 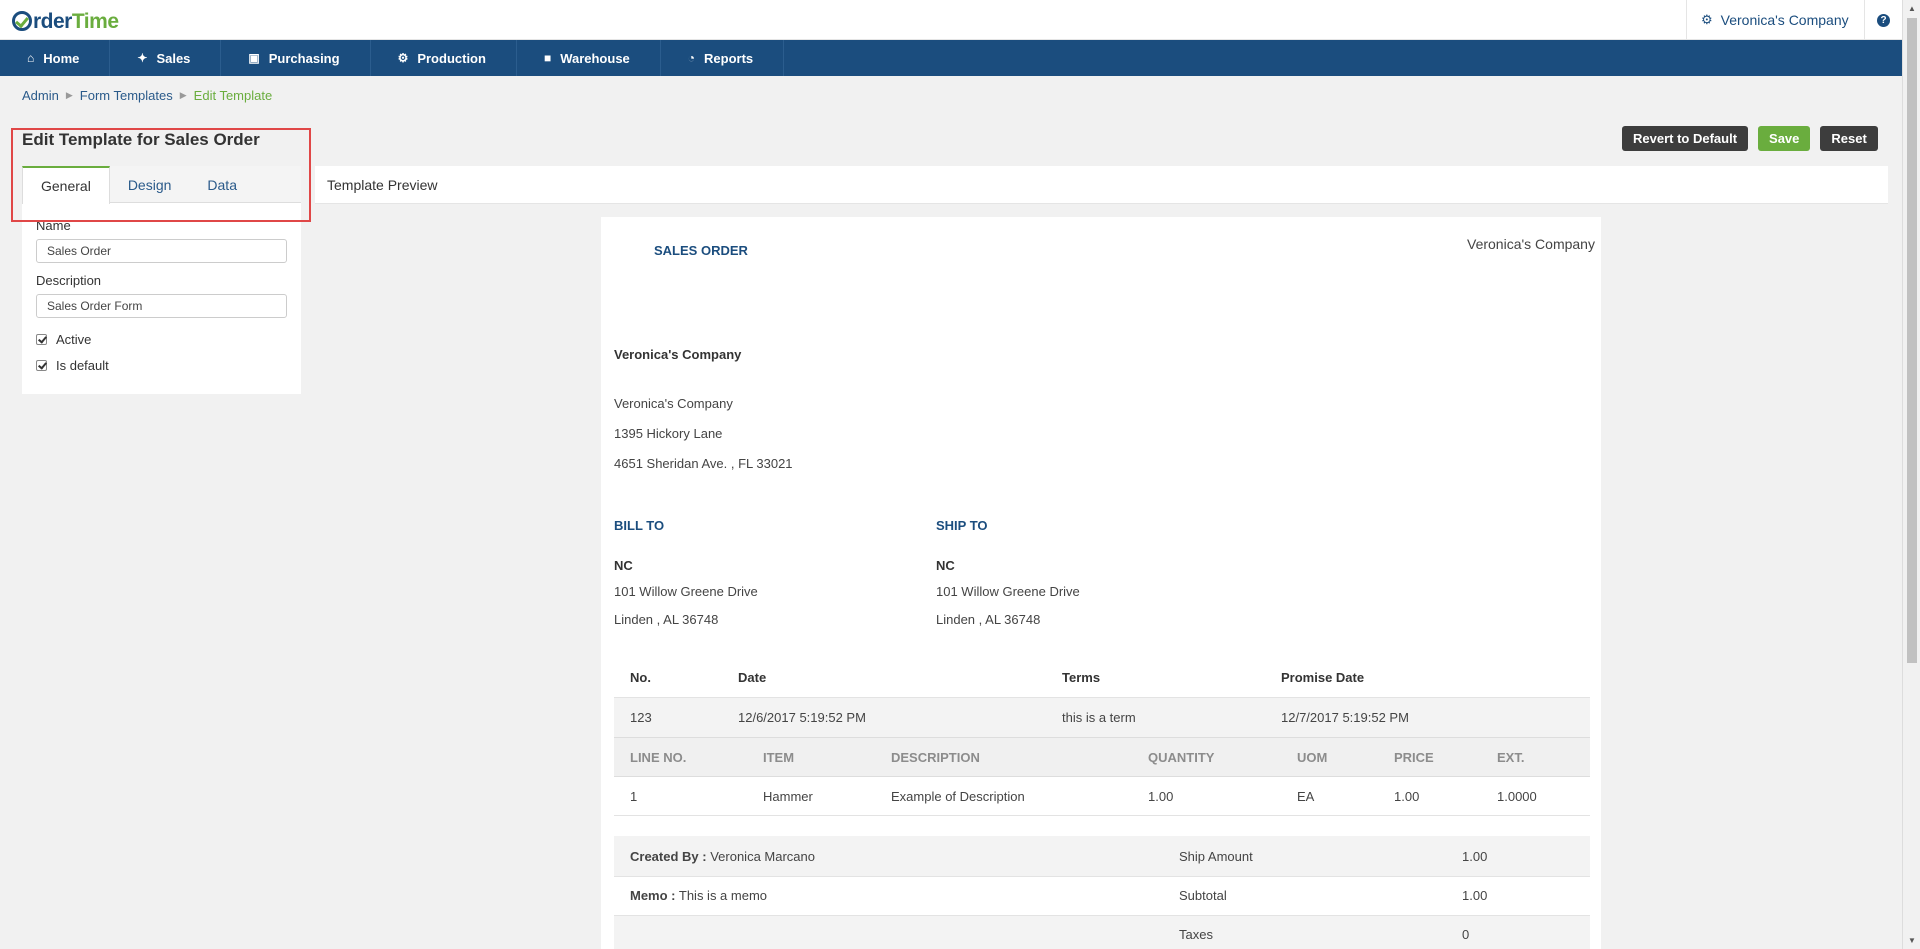 What do you see at coordinates (1099, 717) in the screenshot?
I see `info-terms: this is a term` at bounding box center [1099, 717].